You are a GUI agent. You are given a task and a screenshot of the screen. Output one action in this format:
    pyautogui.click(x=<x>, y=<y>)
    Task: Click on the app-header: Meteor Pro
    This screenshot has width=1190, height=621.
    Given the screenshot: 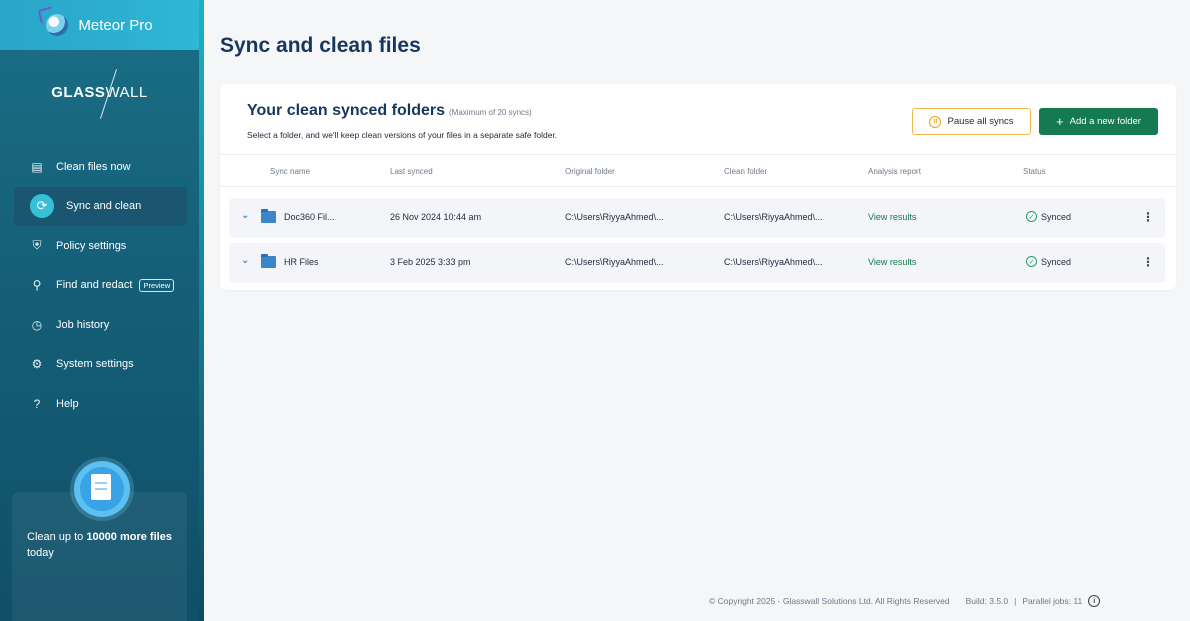 What is the action you would take?
    pyautogui.click(x=99, y=25)
    